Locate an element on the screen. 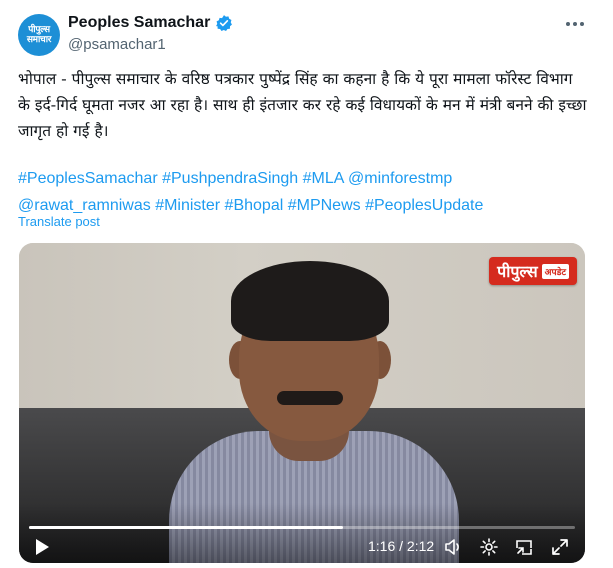 This screenshot has width=613, height=568. avatar: पीपुल्स समाचार is located at coordinates (39, 35).